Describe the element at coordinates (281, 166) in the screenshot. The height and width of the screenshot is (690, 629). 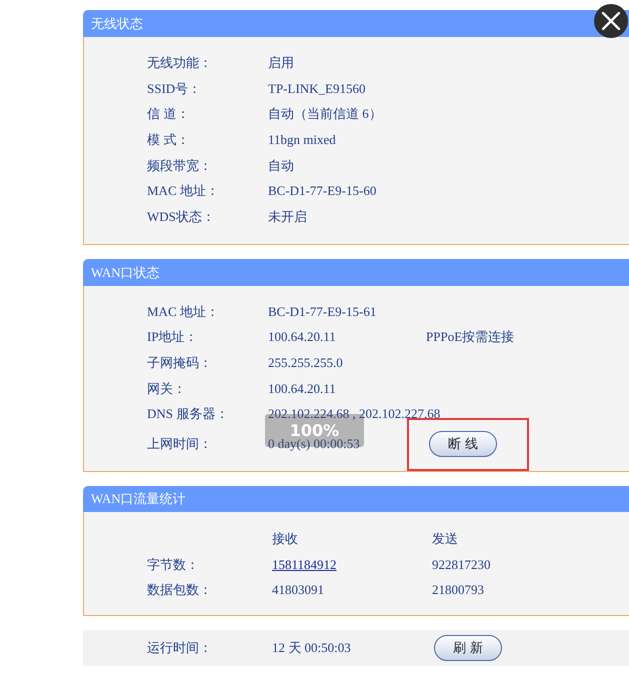
I see `field-value: 自动` at that location.